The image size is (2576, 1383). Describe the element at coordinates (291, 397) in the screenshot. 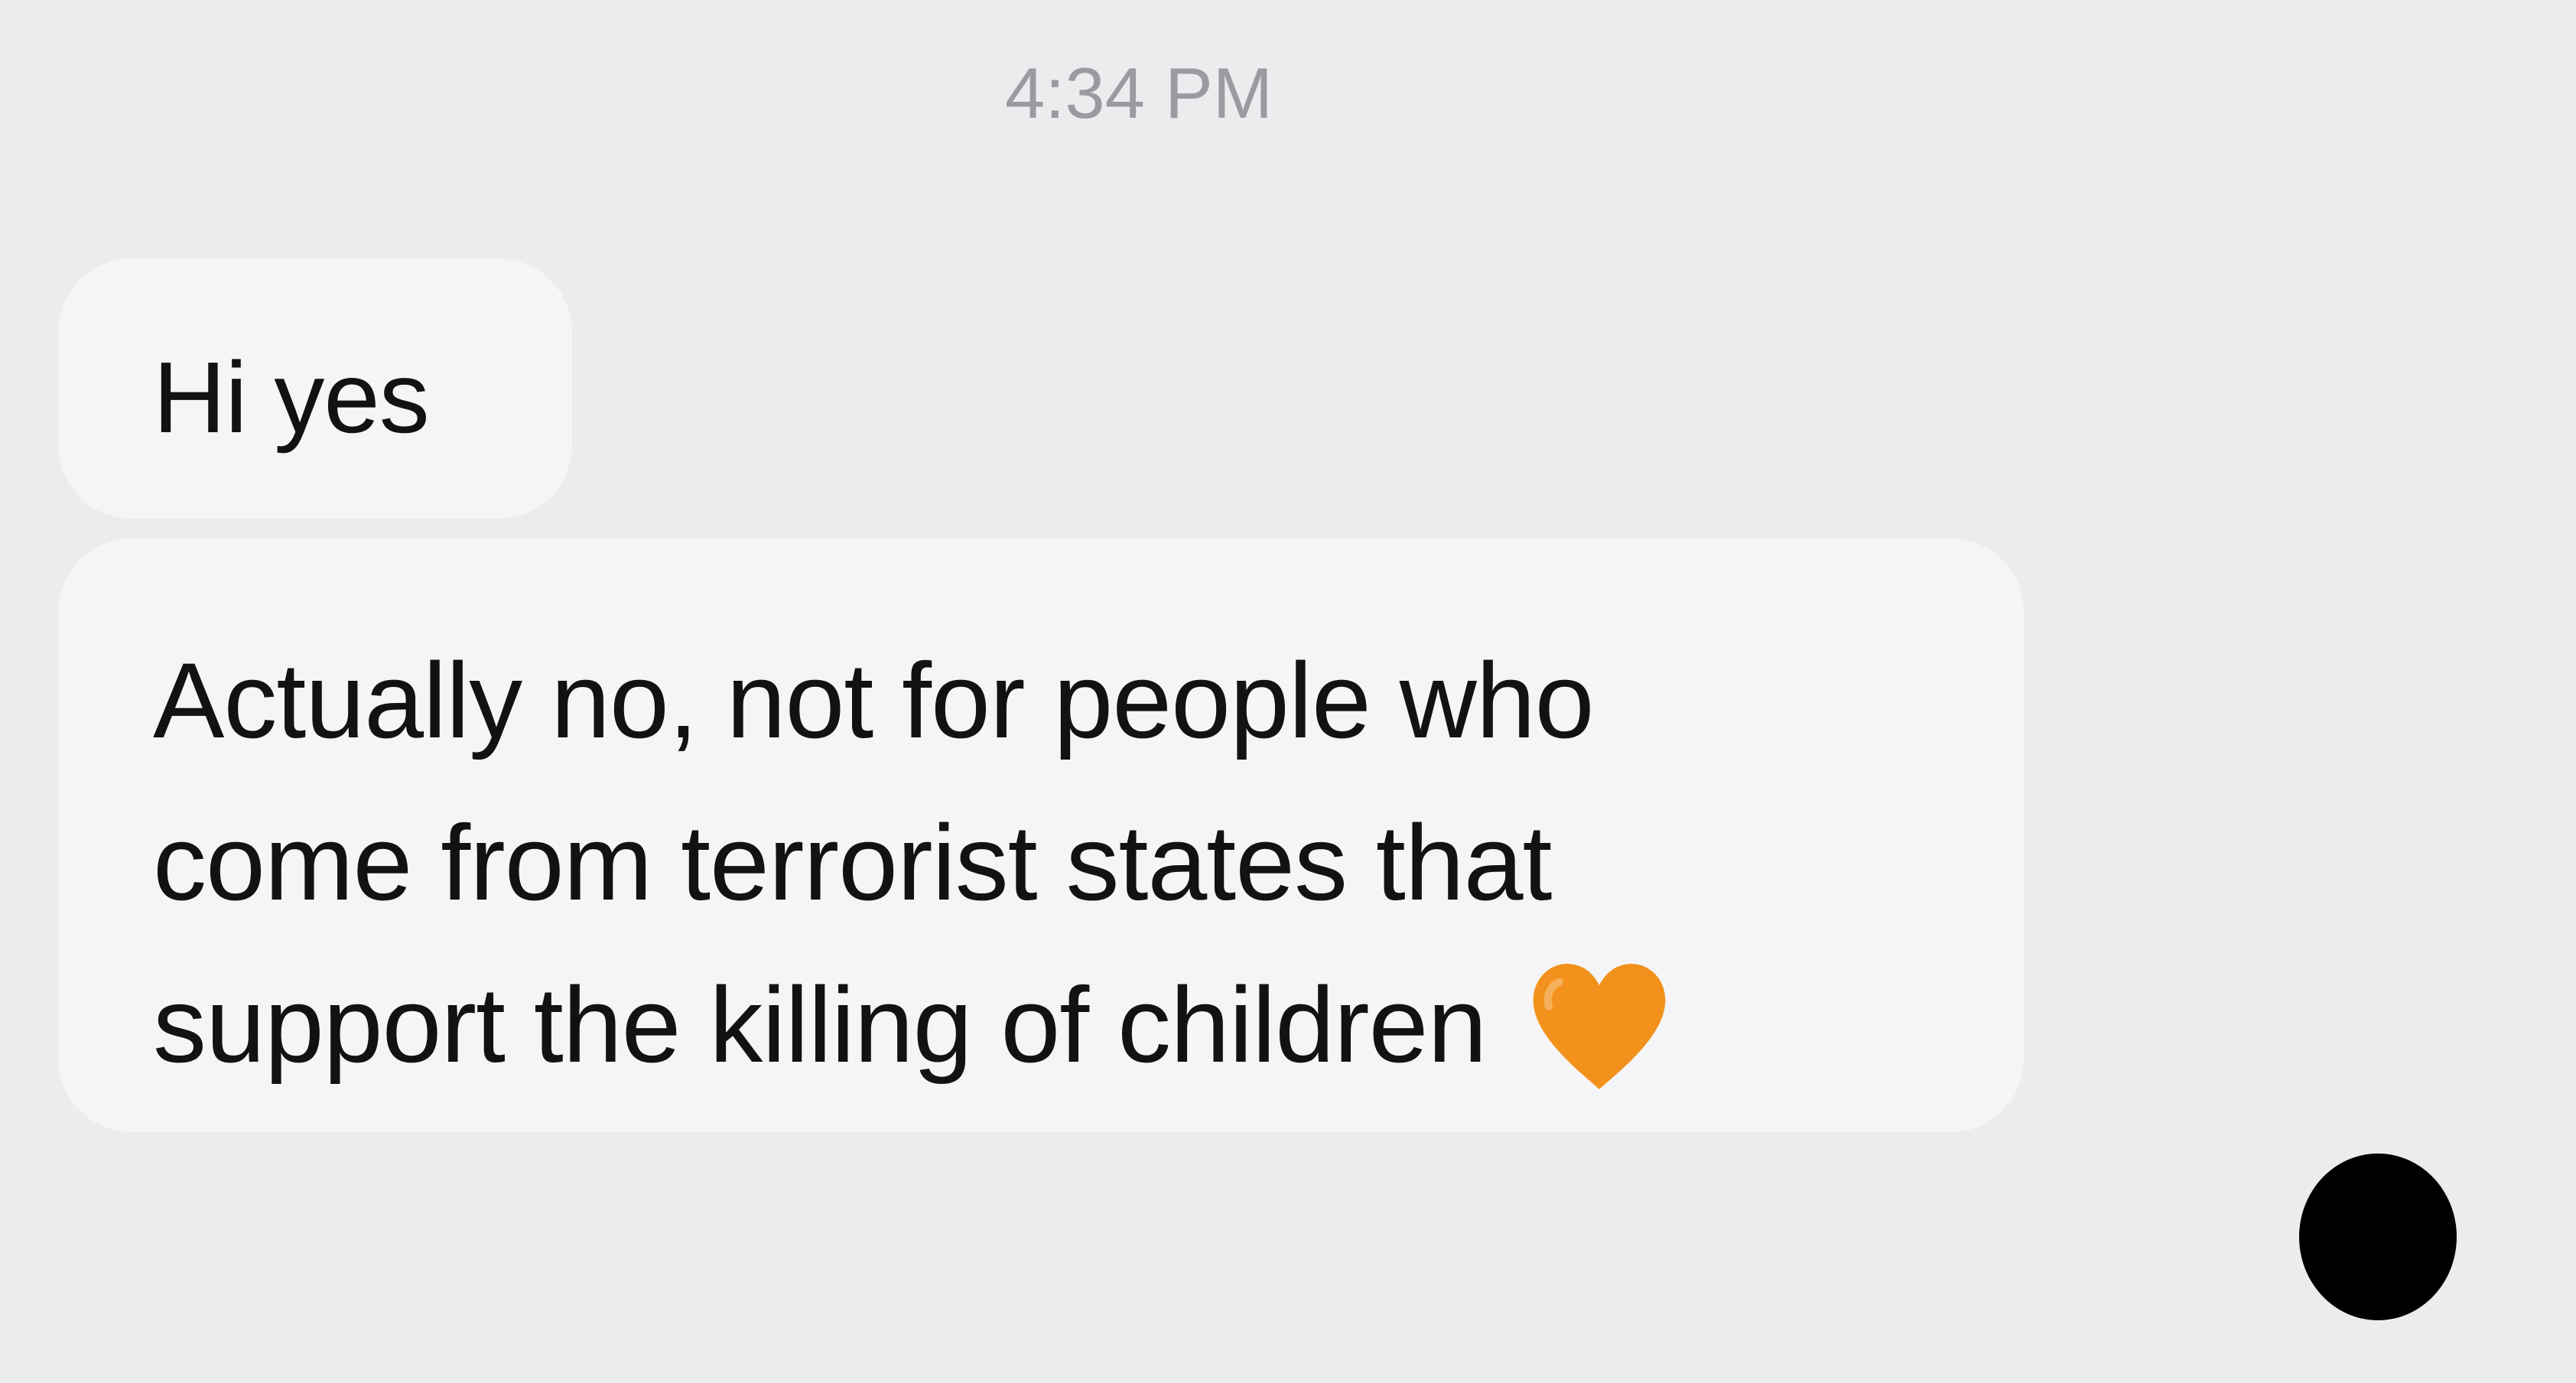

I see `message-text: Hi yes` at that location.